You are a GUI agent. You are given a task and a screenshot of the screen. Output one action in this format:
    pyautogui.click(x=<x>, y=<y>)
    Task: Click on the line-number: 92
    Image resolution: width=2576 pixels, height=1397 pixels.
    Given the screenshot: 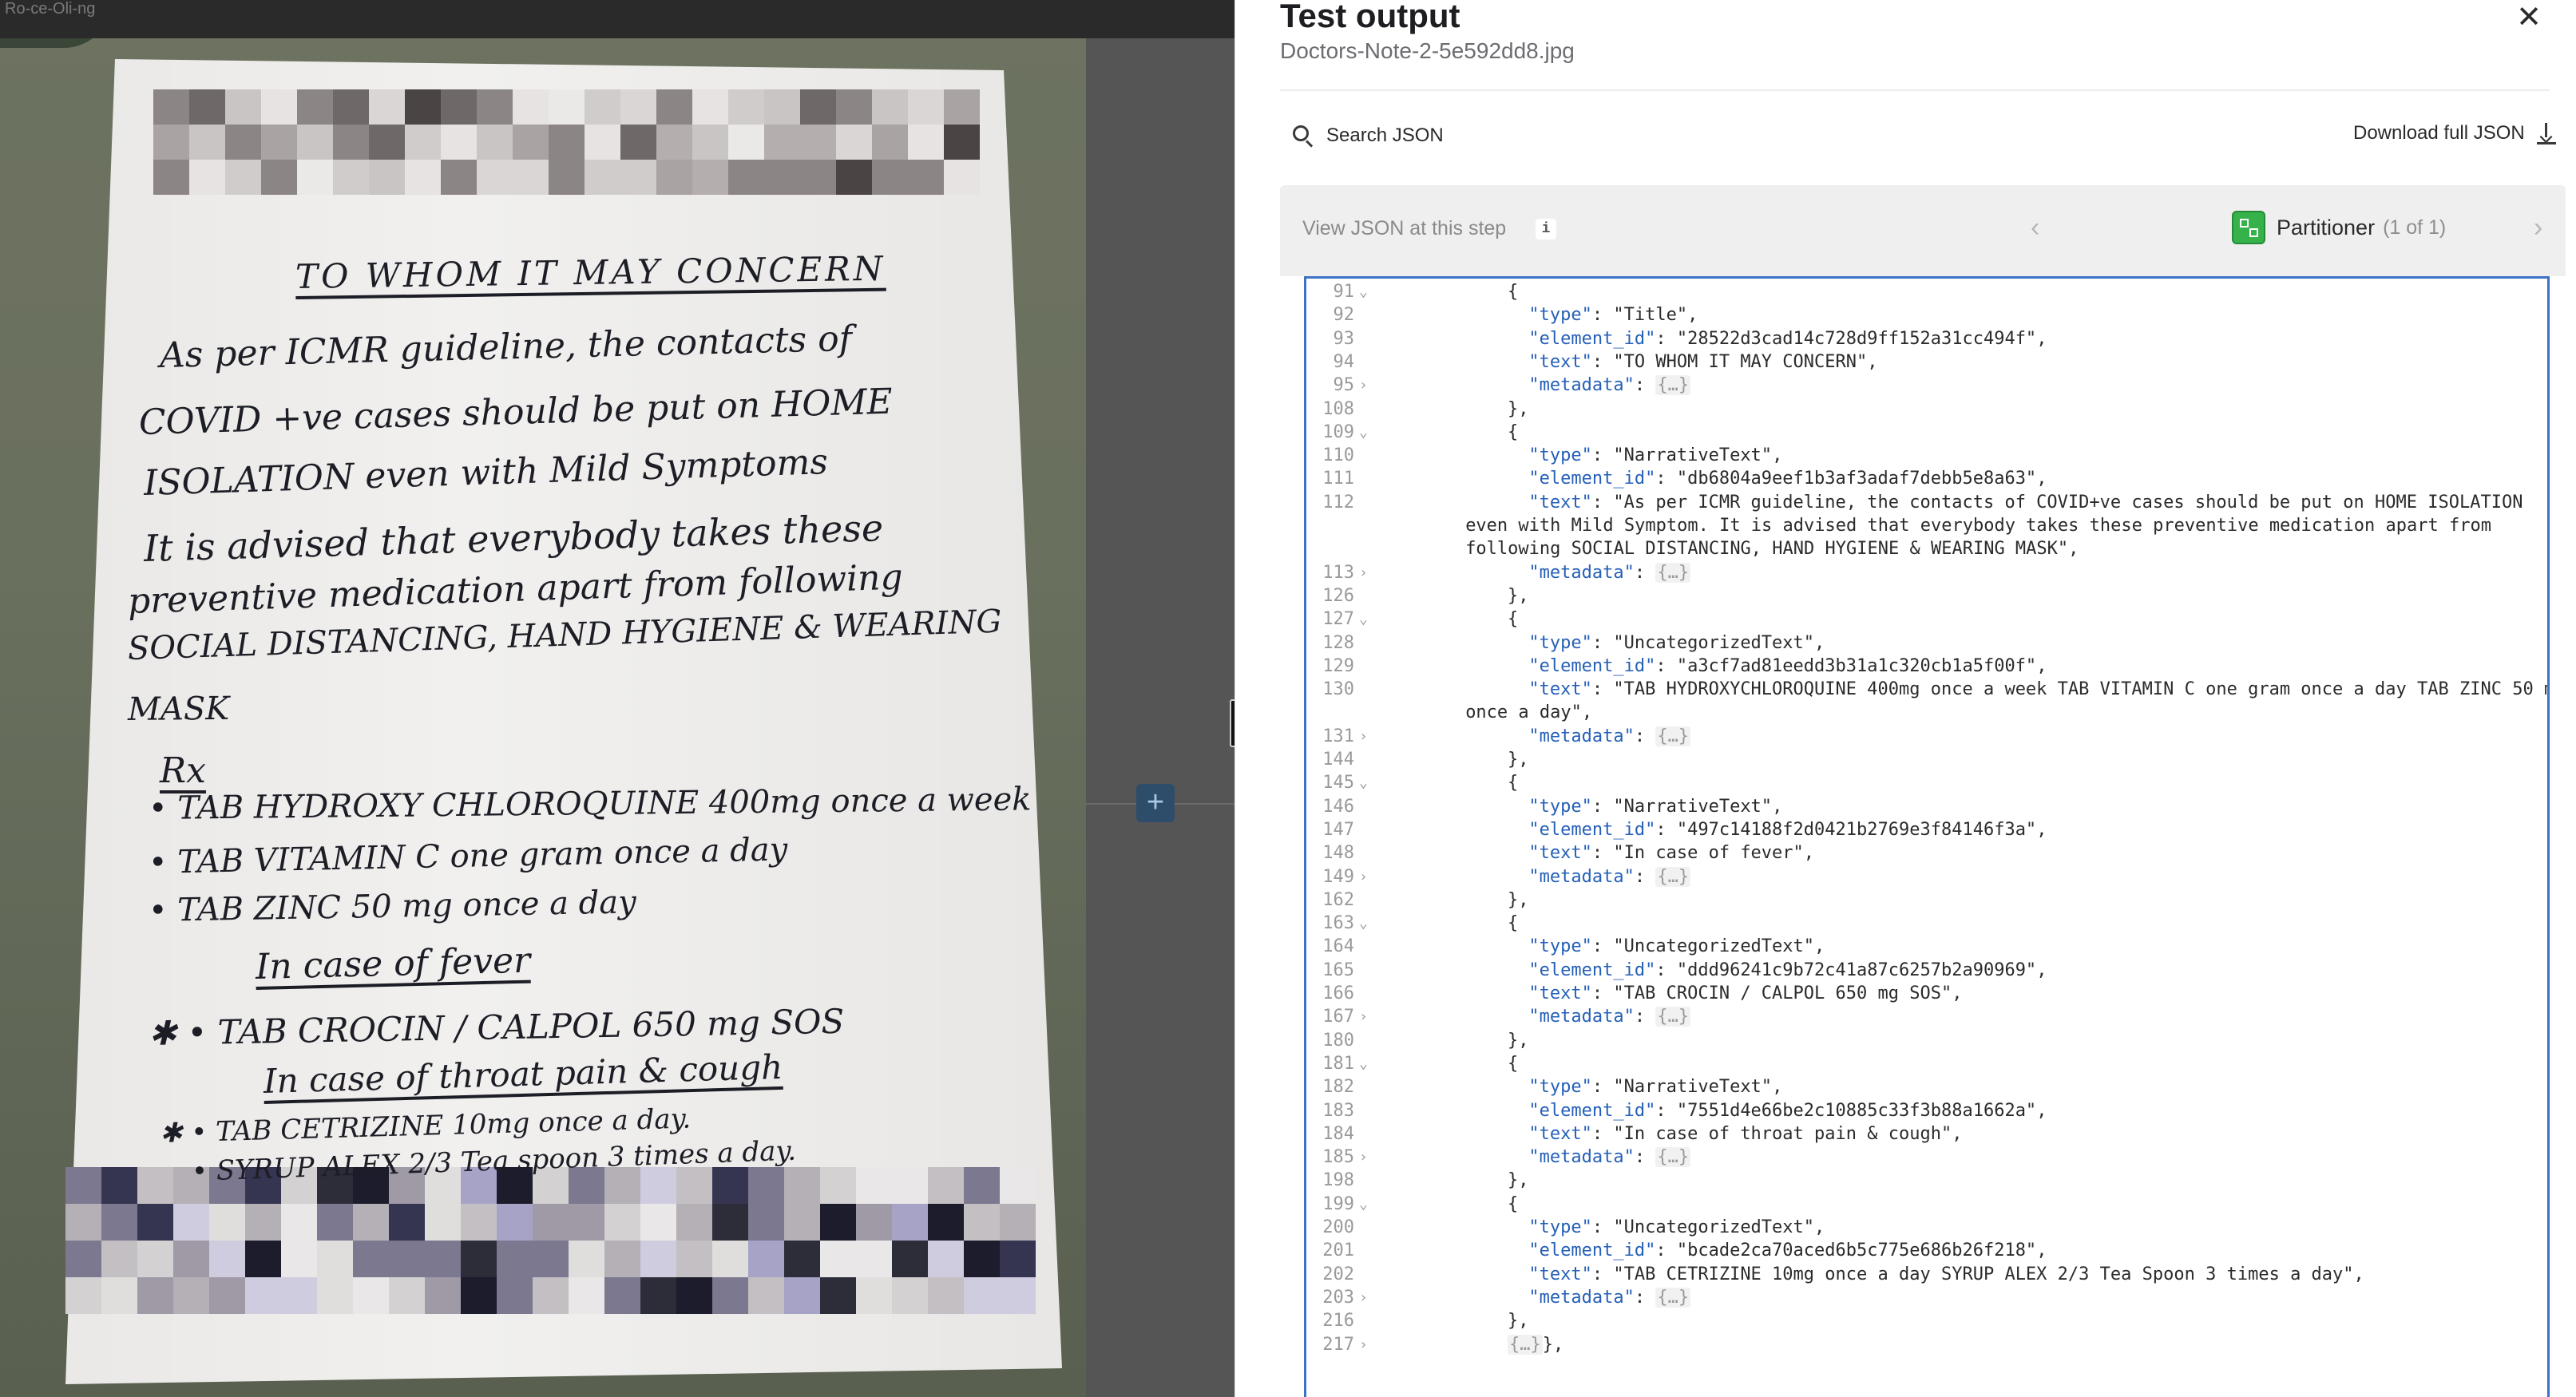 What is the action you would take?
    pyautogui.click(x=1344, y=315)
    